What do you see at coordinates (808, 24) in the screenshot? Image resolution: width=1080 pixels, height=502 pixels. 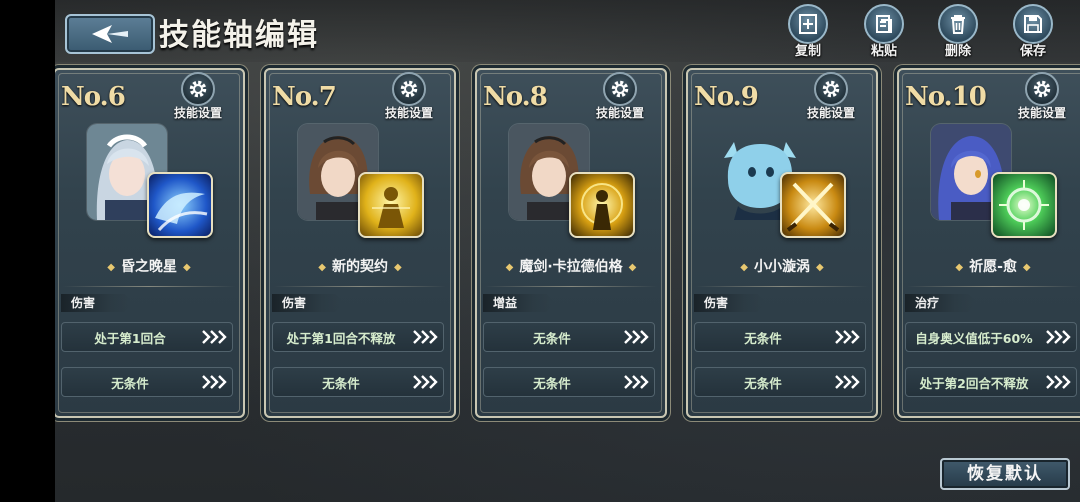 I see `copy-icon` at bounding box center [808, 24].